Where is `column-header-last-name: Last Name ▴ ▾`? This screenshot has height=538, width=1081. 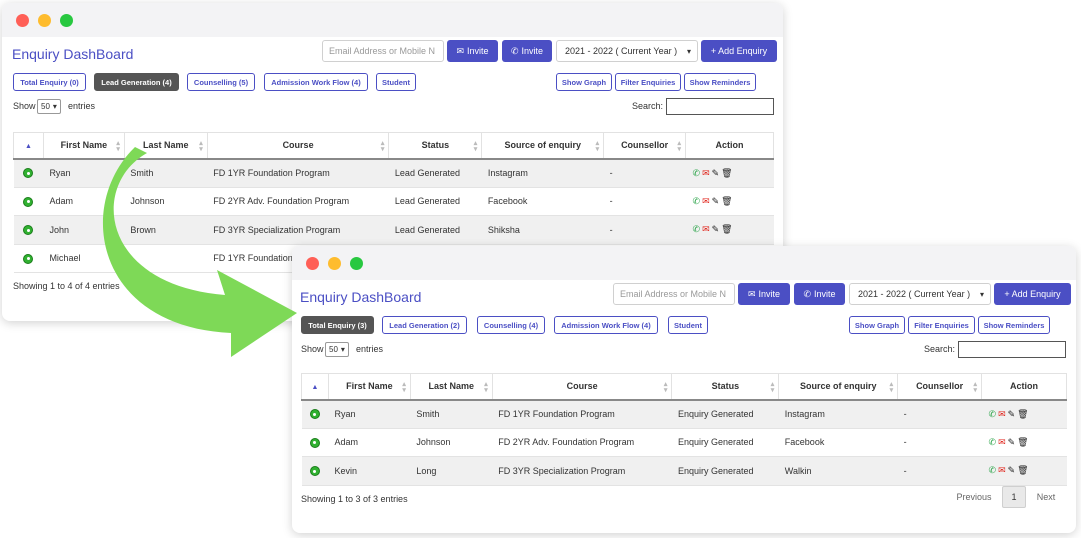 column-header-last-name: Last Name ▴ ▾ is located at coordinates (451, 387).